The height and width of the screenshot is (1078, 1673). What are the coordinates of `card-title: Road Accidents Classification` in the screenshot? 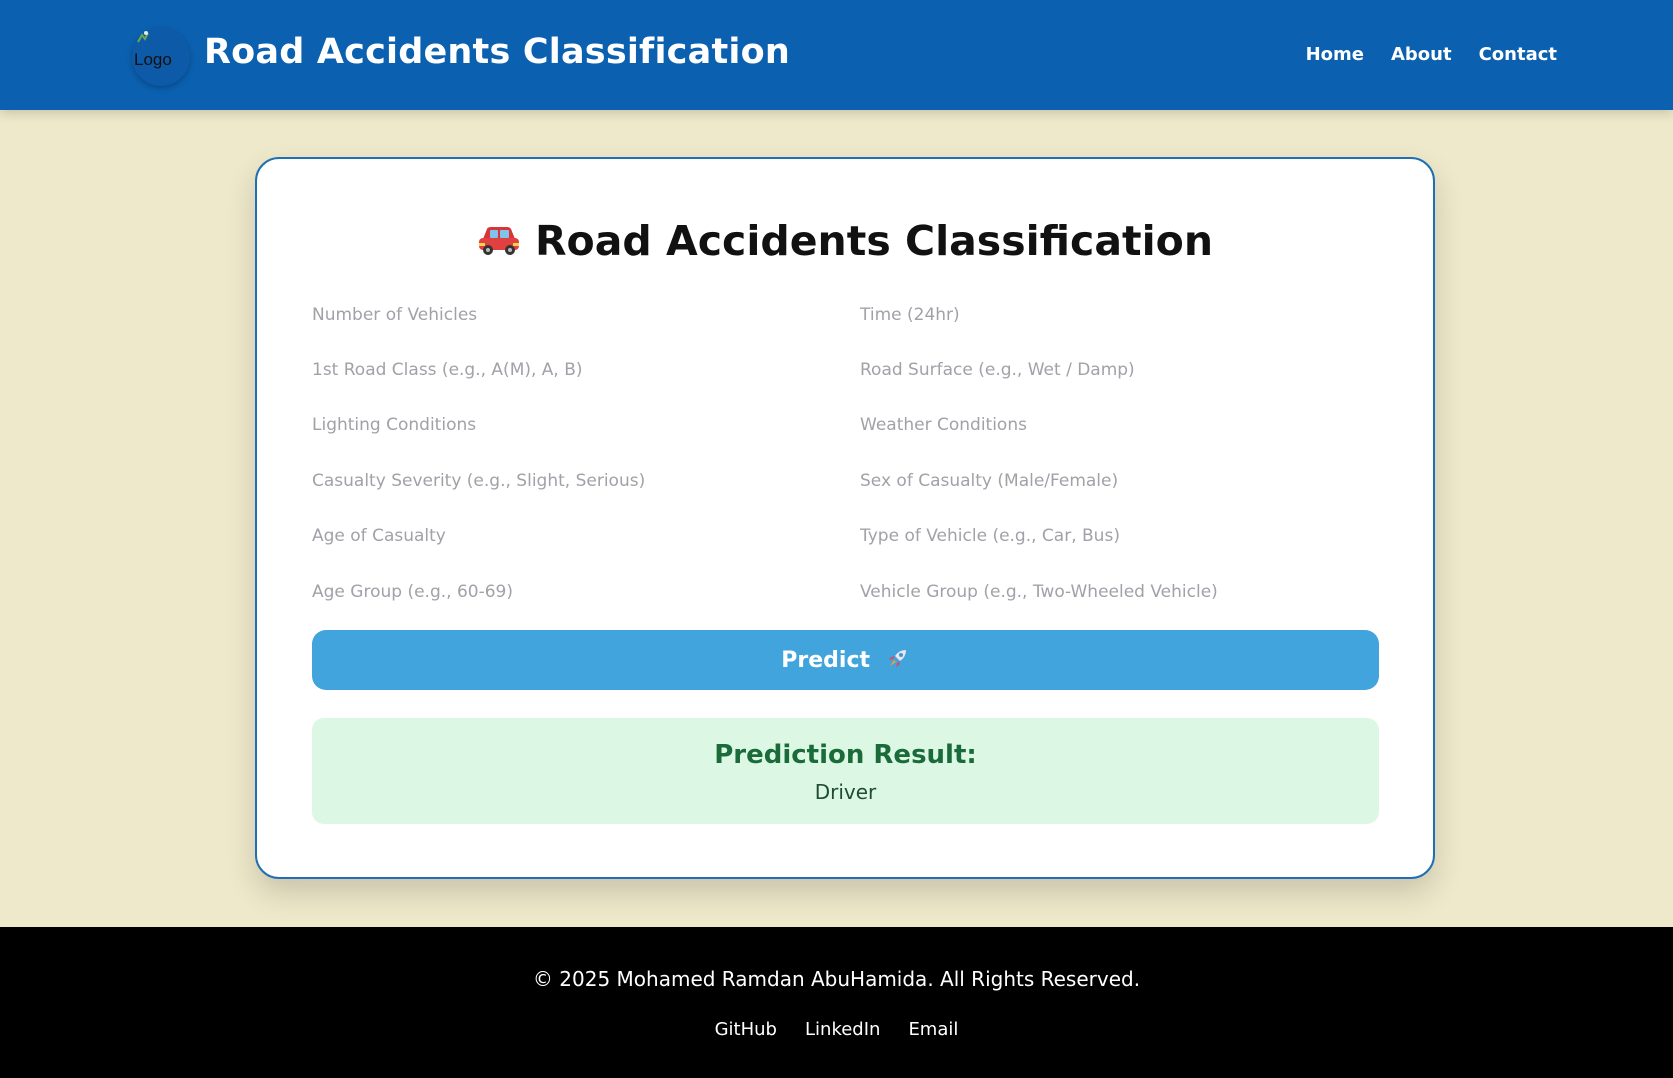 It's located at (845, 241).